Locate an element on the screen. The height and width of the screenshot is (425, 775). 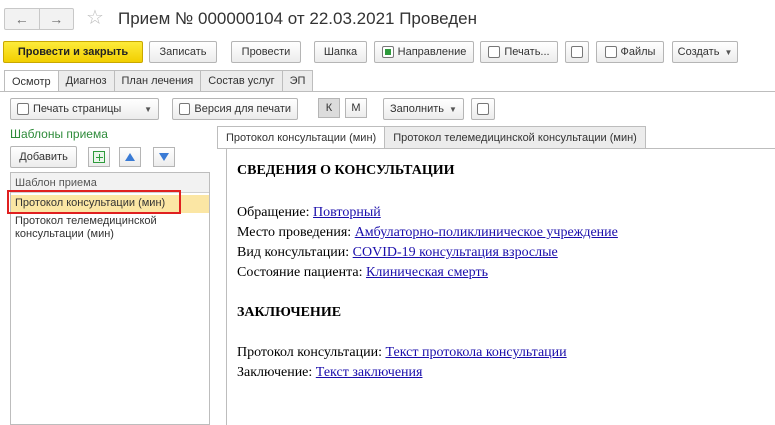
move-up-button is located at coordinates (130, 157).